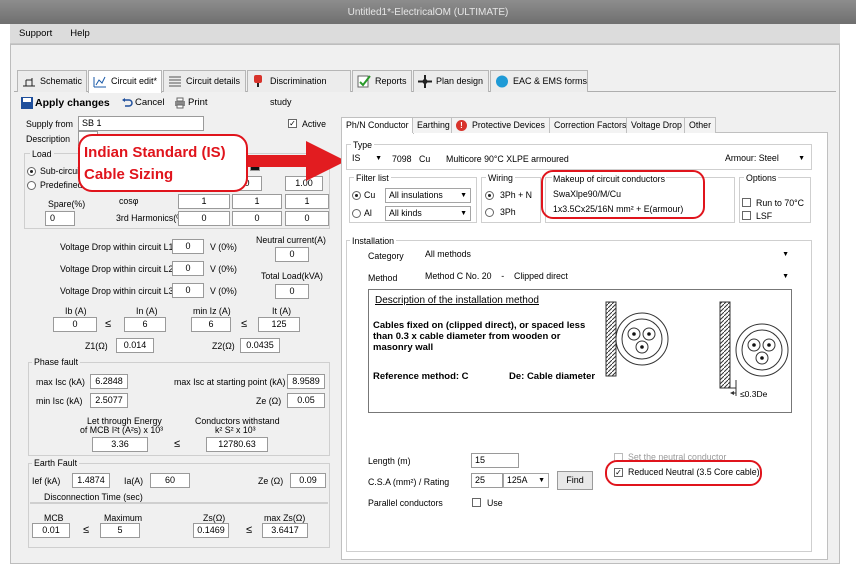  I want to click on phase-fault-label: Phase fault, so click(56, 362).